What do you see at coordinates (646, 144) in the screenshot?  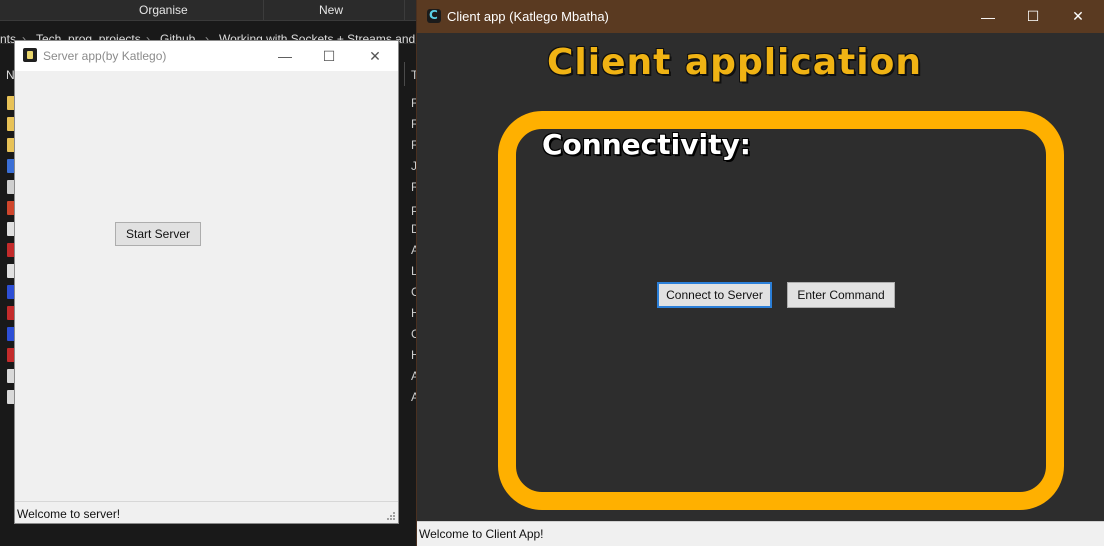 I see `connectivity-label: Connectivity:` at bounding box center [646, 144].